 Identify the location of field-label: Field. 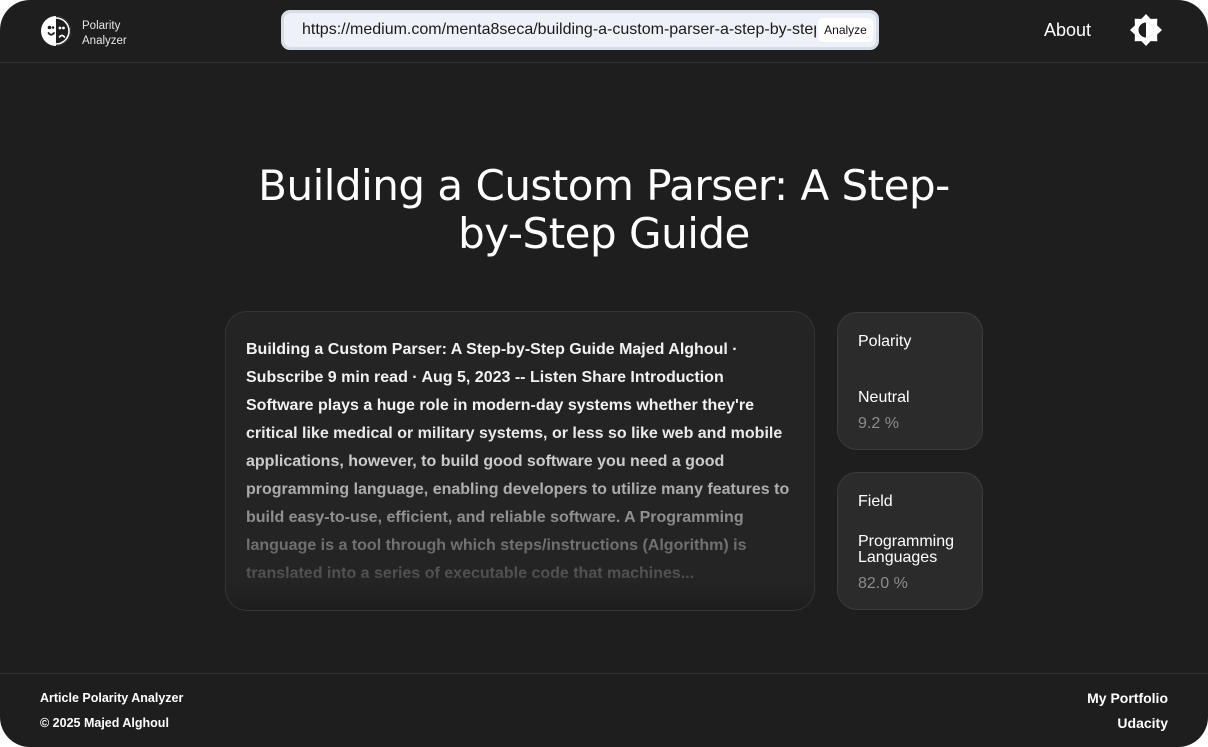
(875, 501).